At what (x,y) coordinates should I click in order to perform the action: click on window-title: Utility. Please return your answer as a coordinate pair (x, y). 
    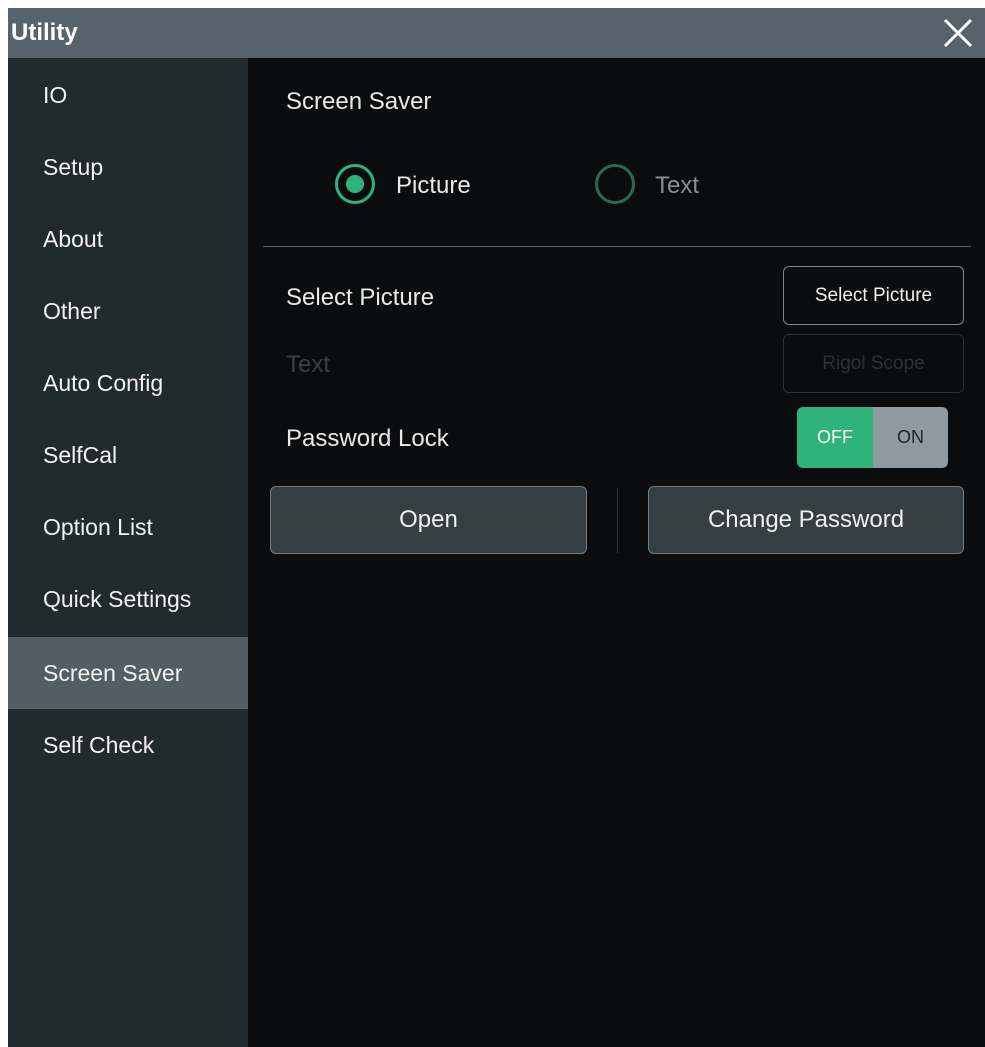
    Looking at the image, I should click on (44, 32).